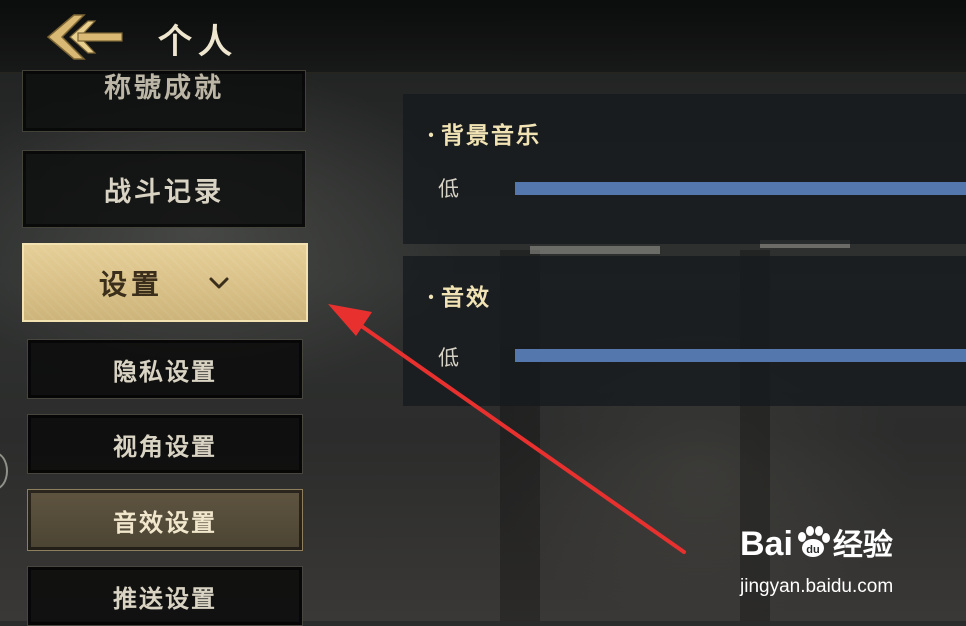  What do you see at coordinates (164, 192) in the screenshot?
I see `menu-item-battle-record-label: 战斗记录` at bounding box center [164, 192].